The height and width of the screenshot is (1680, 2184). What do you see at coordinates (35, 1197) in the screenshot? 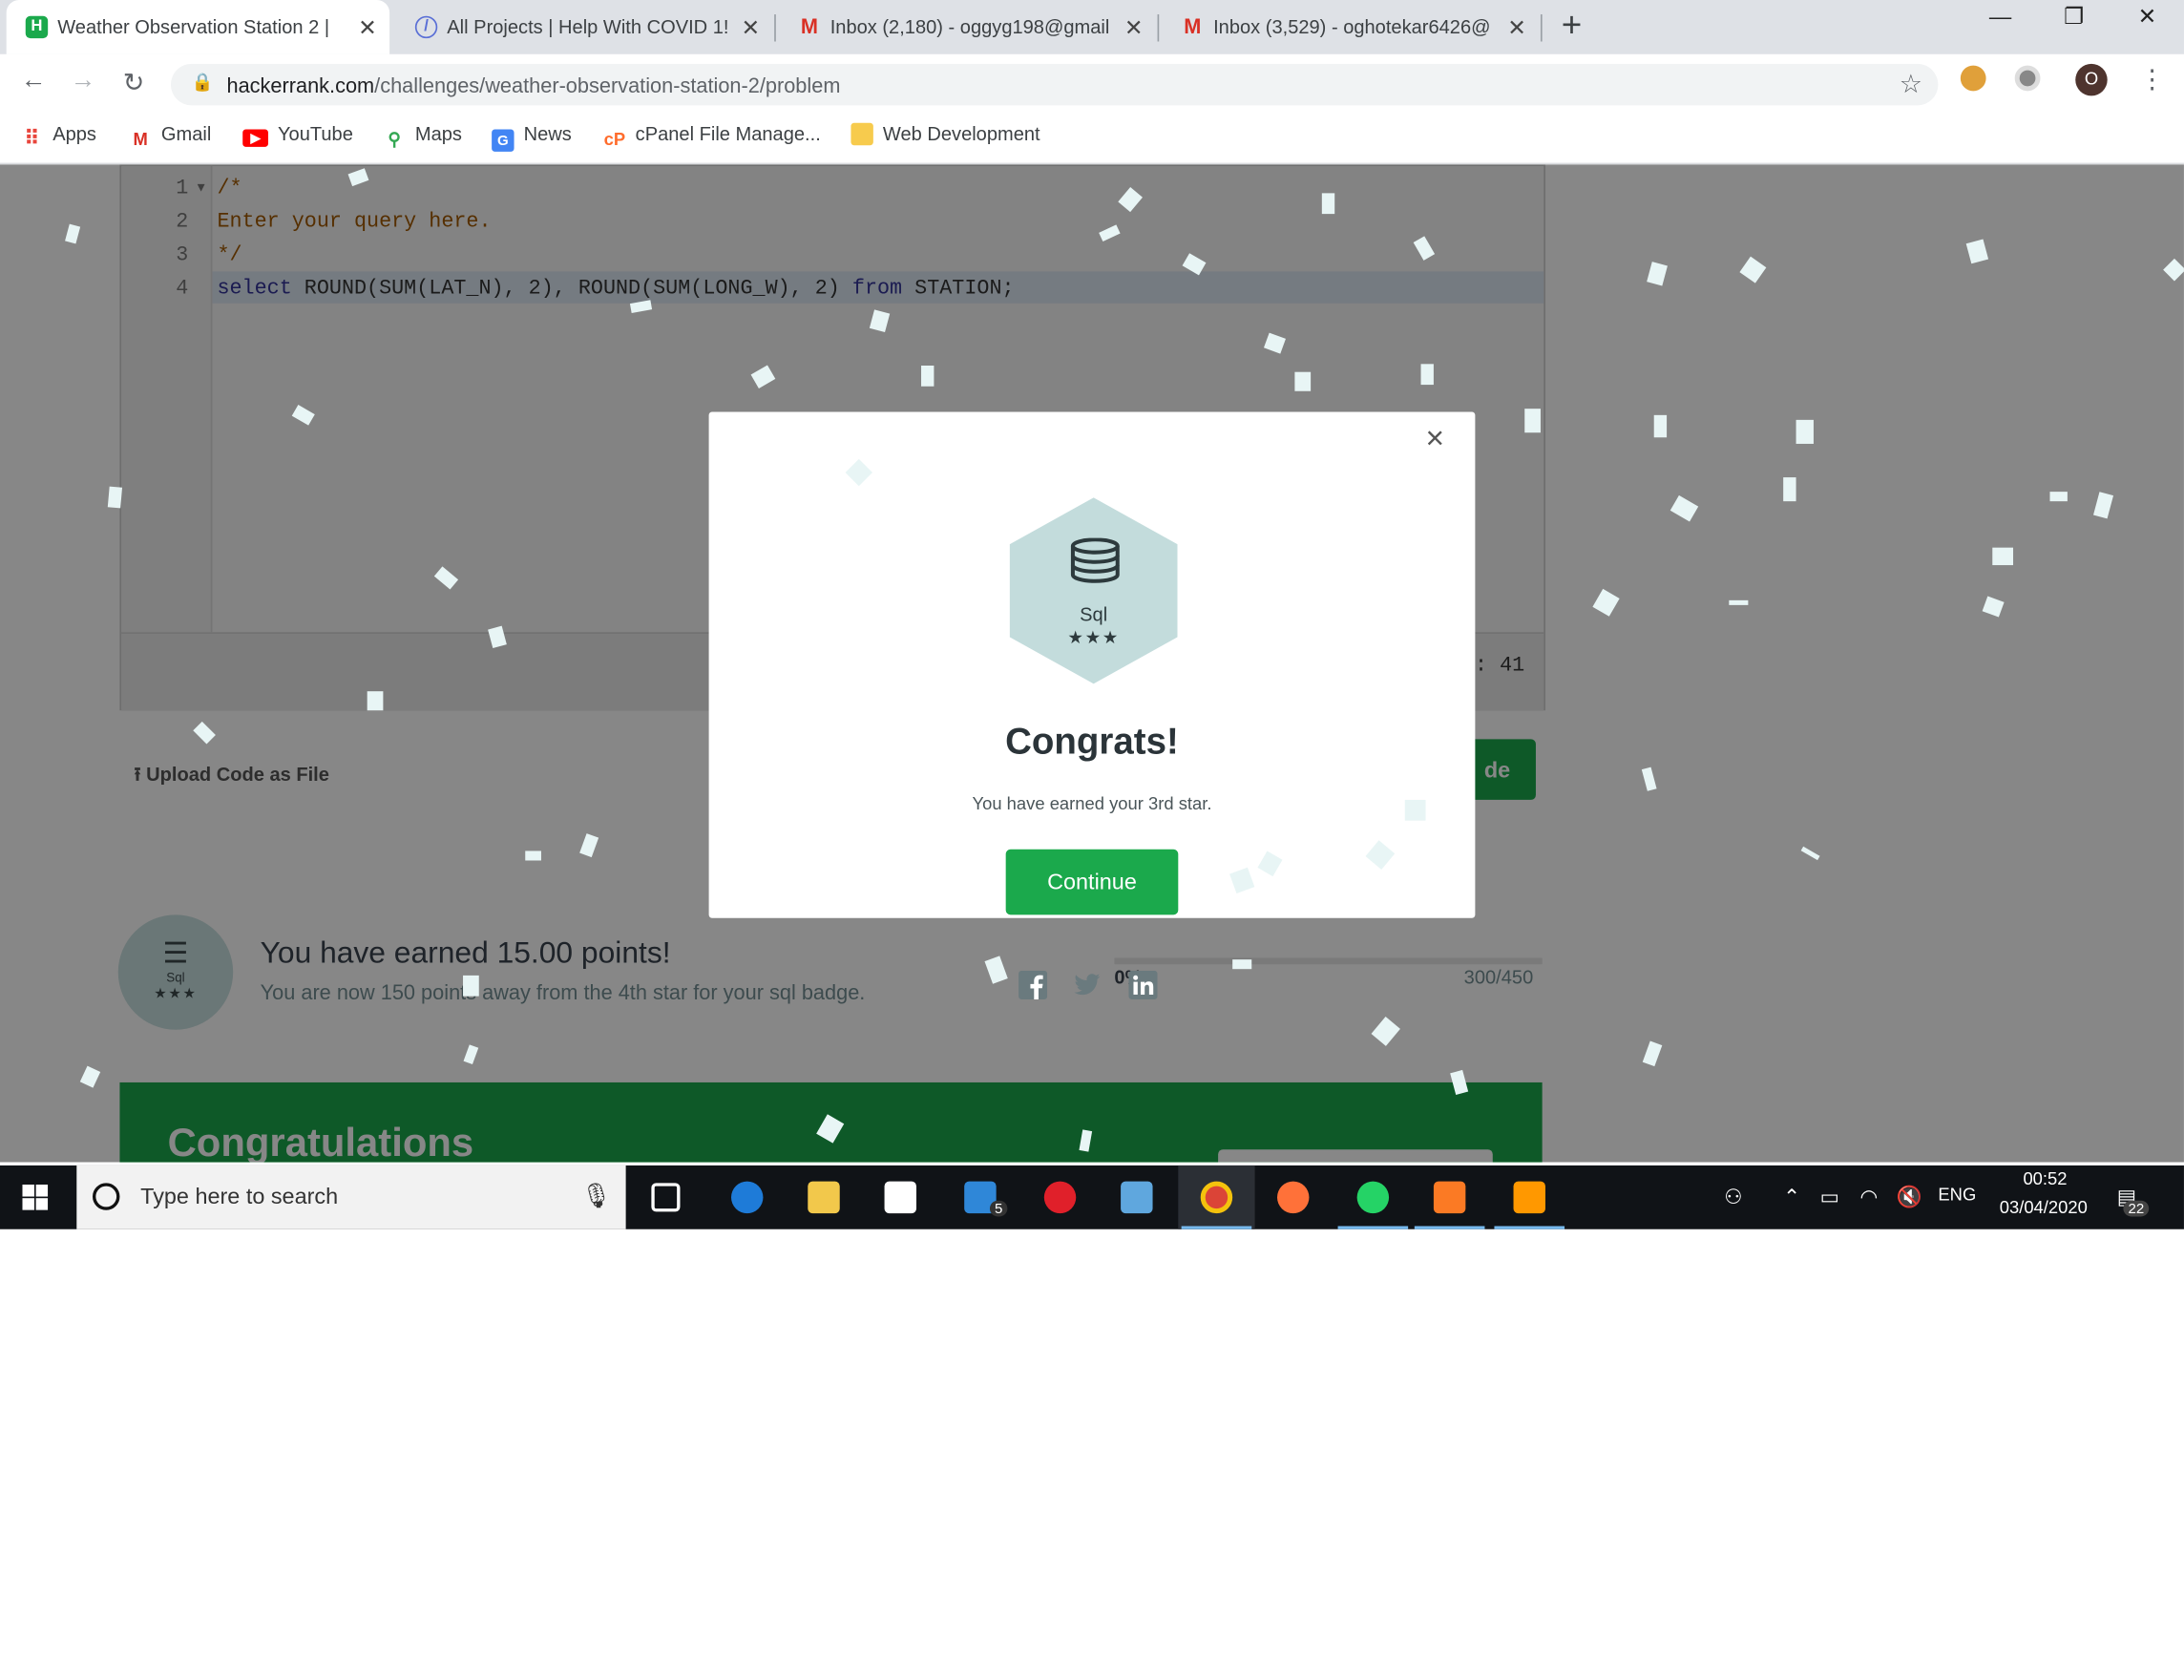
I see `windows-start-icon` at bounding box center [35, 1197].